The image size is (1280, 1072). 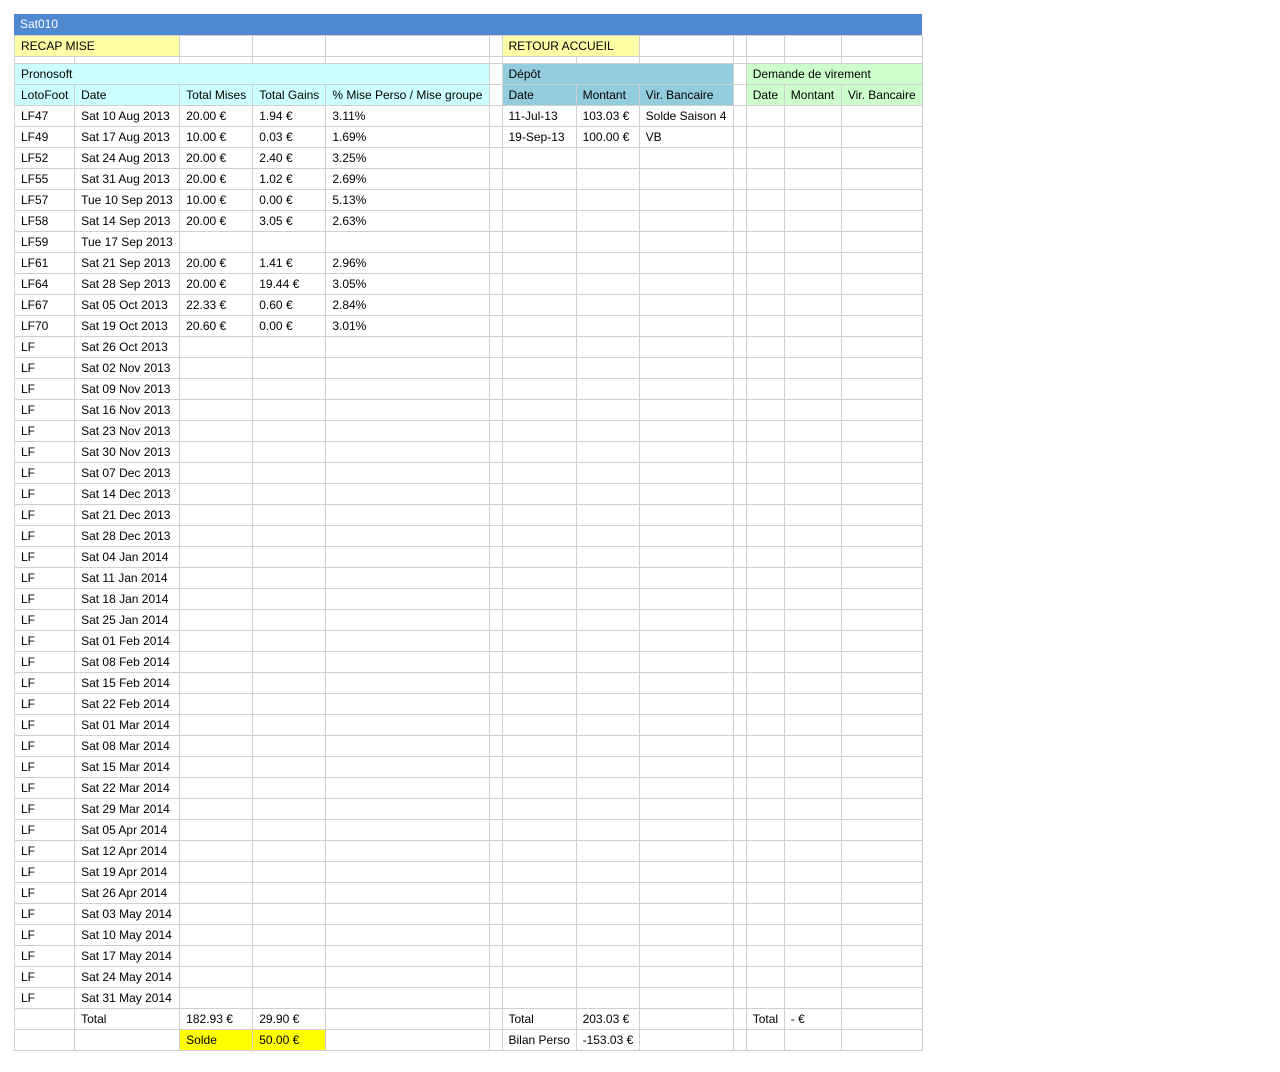 I want to click on table-row: LF Sat 26 Apr 2014, so click(x=468, y=893).